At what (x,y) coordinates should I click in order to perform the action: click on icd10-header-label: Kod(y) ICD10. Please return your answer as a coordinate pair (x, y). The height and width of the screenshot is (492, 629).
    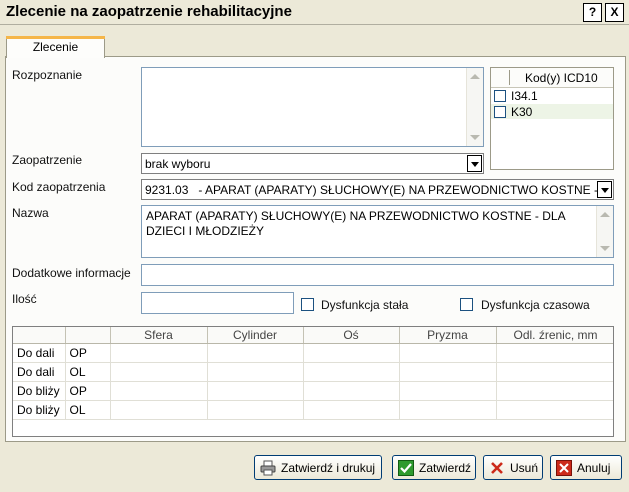
    Looking at the image, I should click on (561, 78).